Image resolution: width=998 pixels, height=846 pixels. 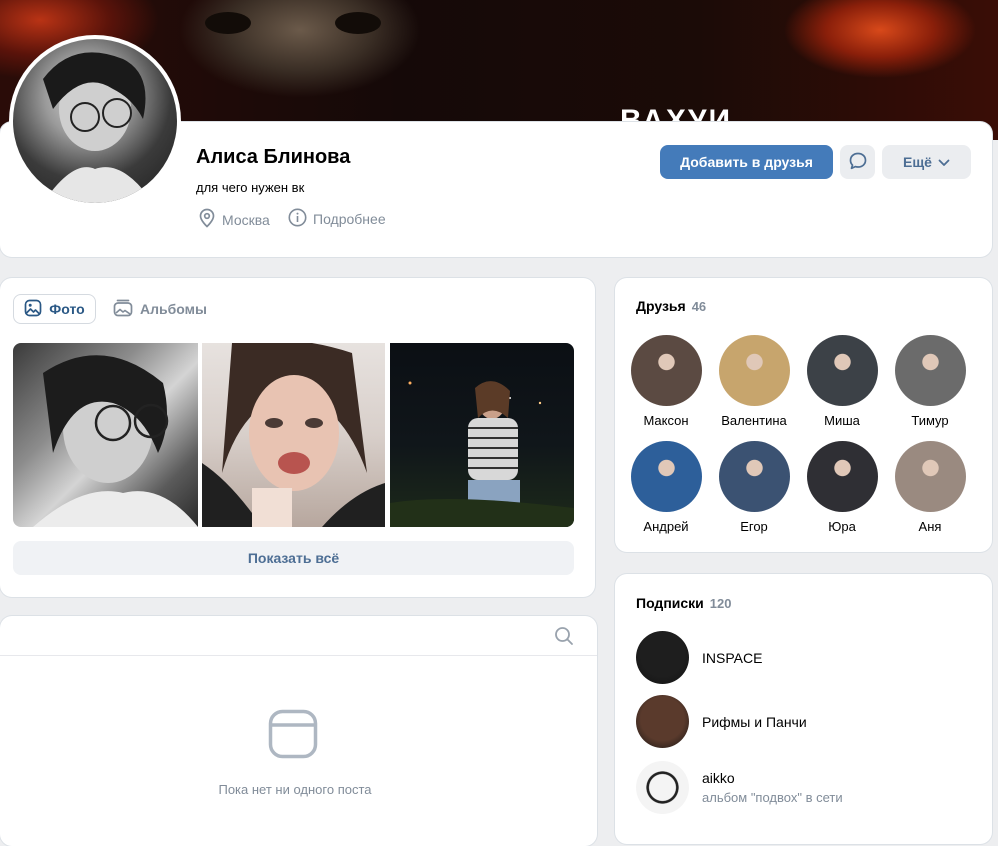 I want to click on add-friend-button: Добавить в друзья, so click(x=746, y=162).